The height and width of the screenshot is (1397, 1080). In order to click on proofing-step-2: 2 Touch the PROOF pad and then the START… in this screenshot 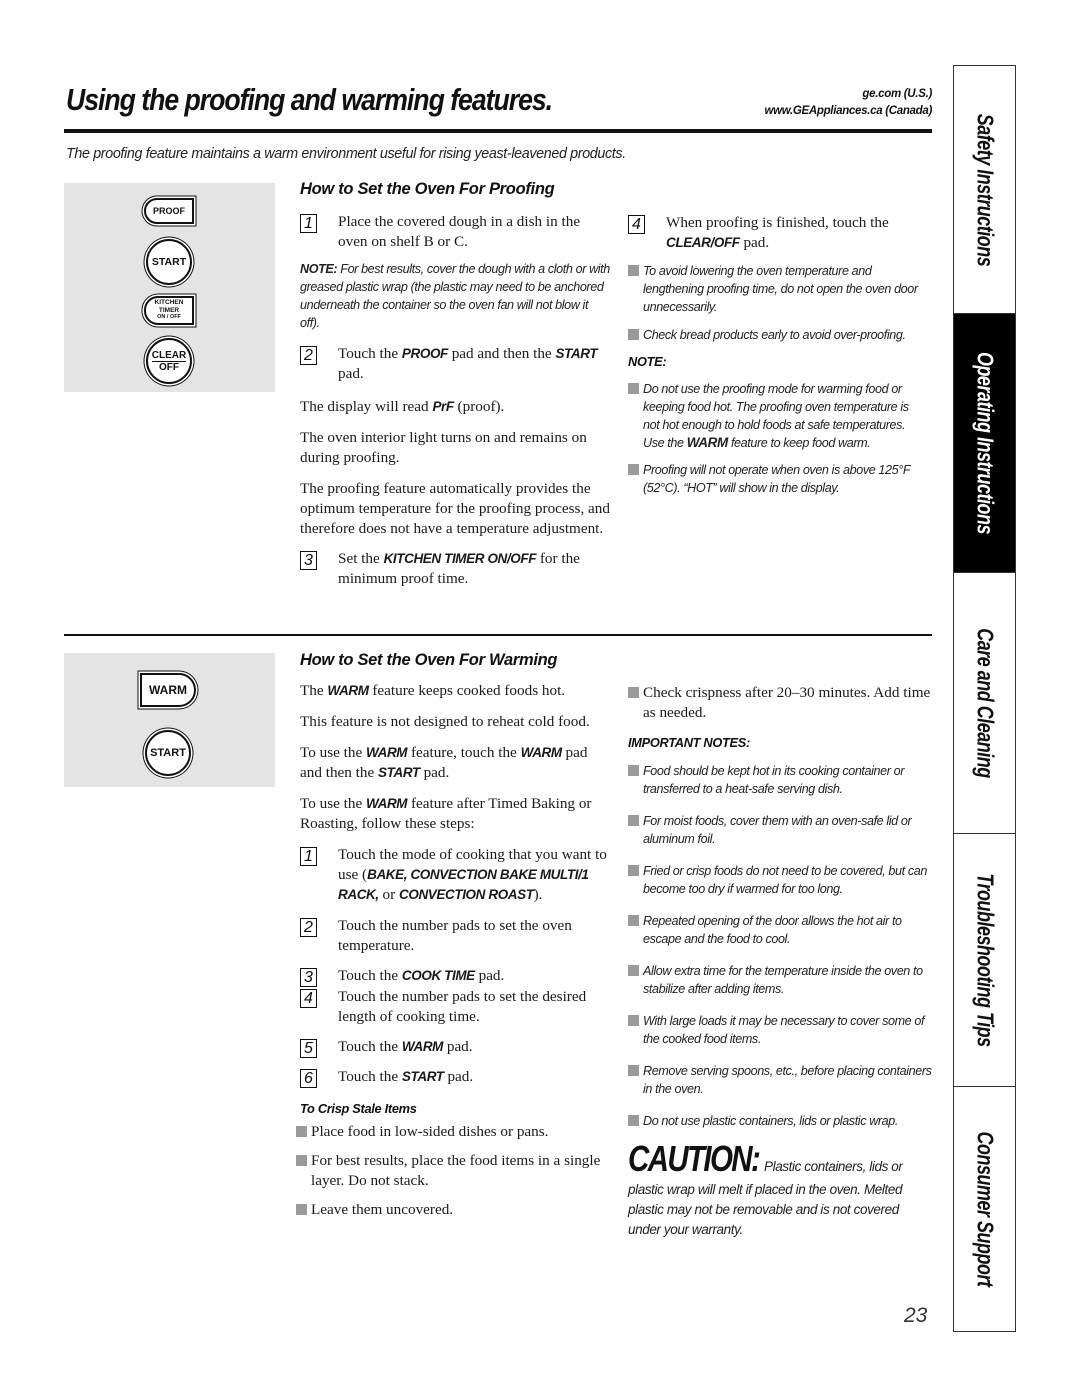, I will do `click(455, 364)`.